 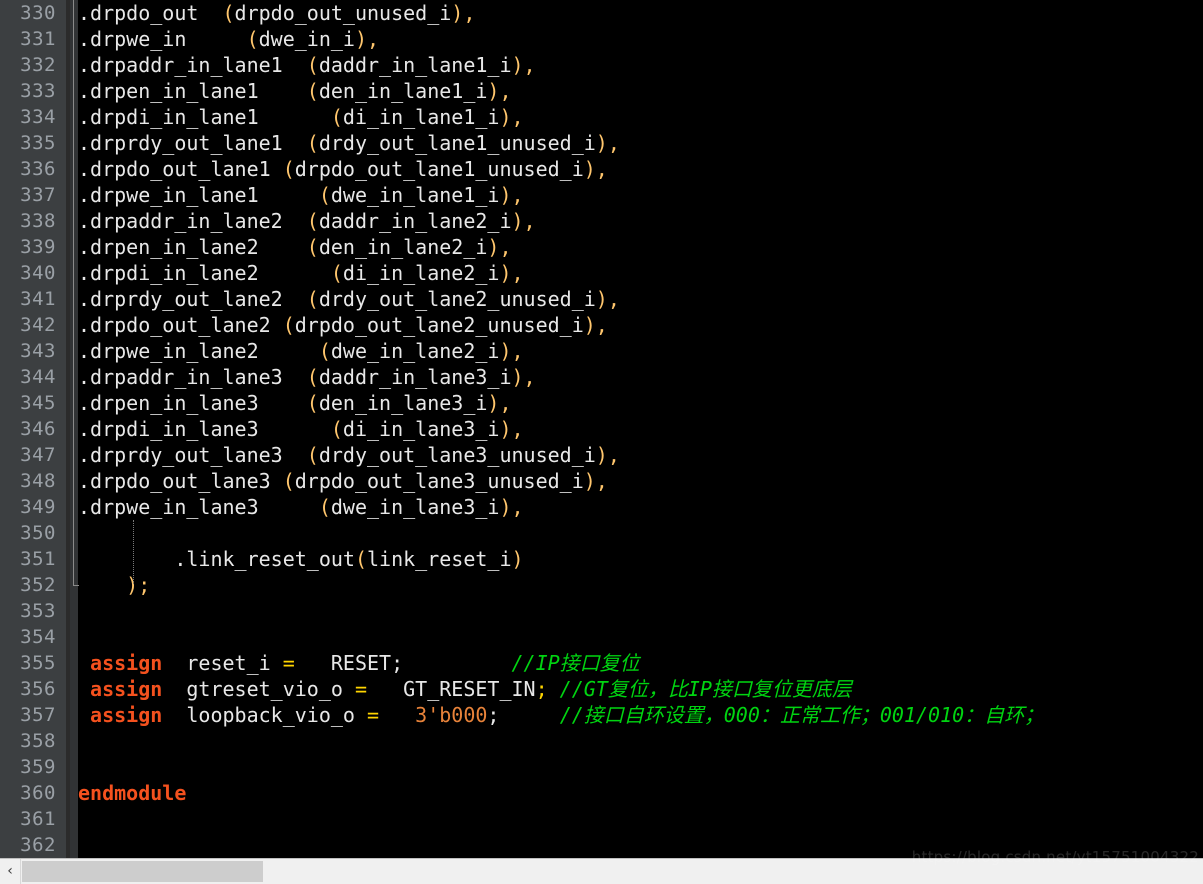 What do you see at coordinates (640, 351) in the screenshot?
I see `code-line: .drpwe_in_lane2 (dwe_in_lane2_i),` at bounding box center [640, 351].